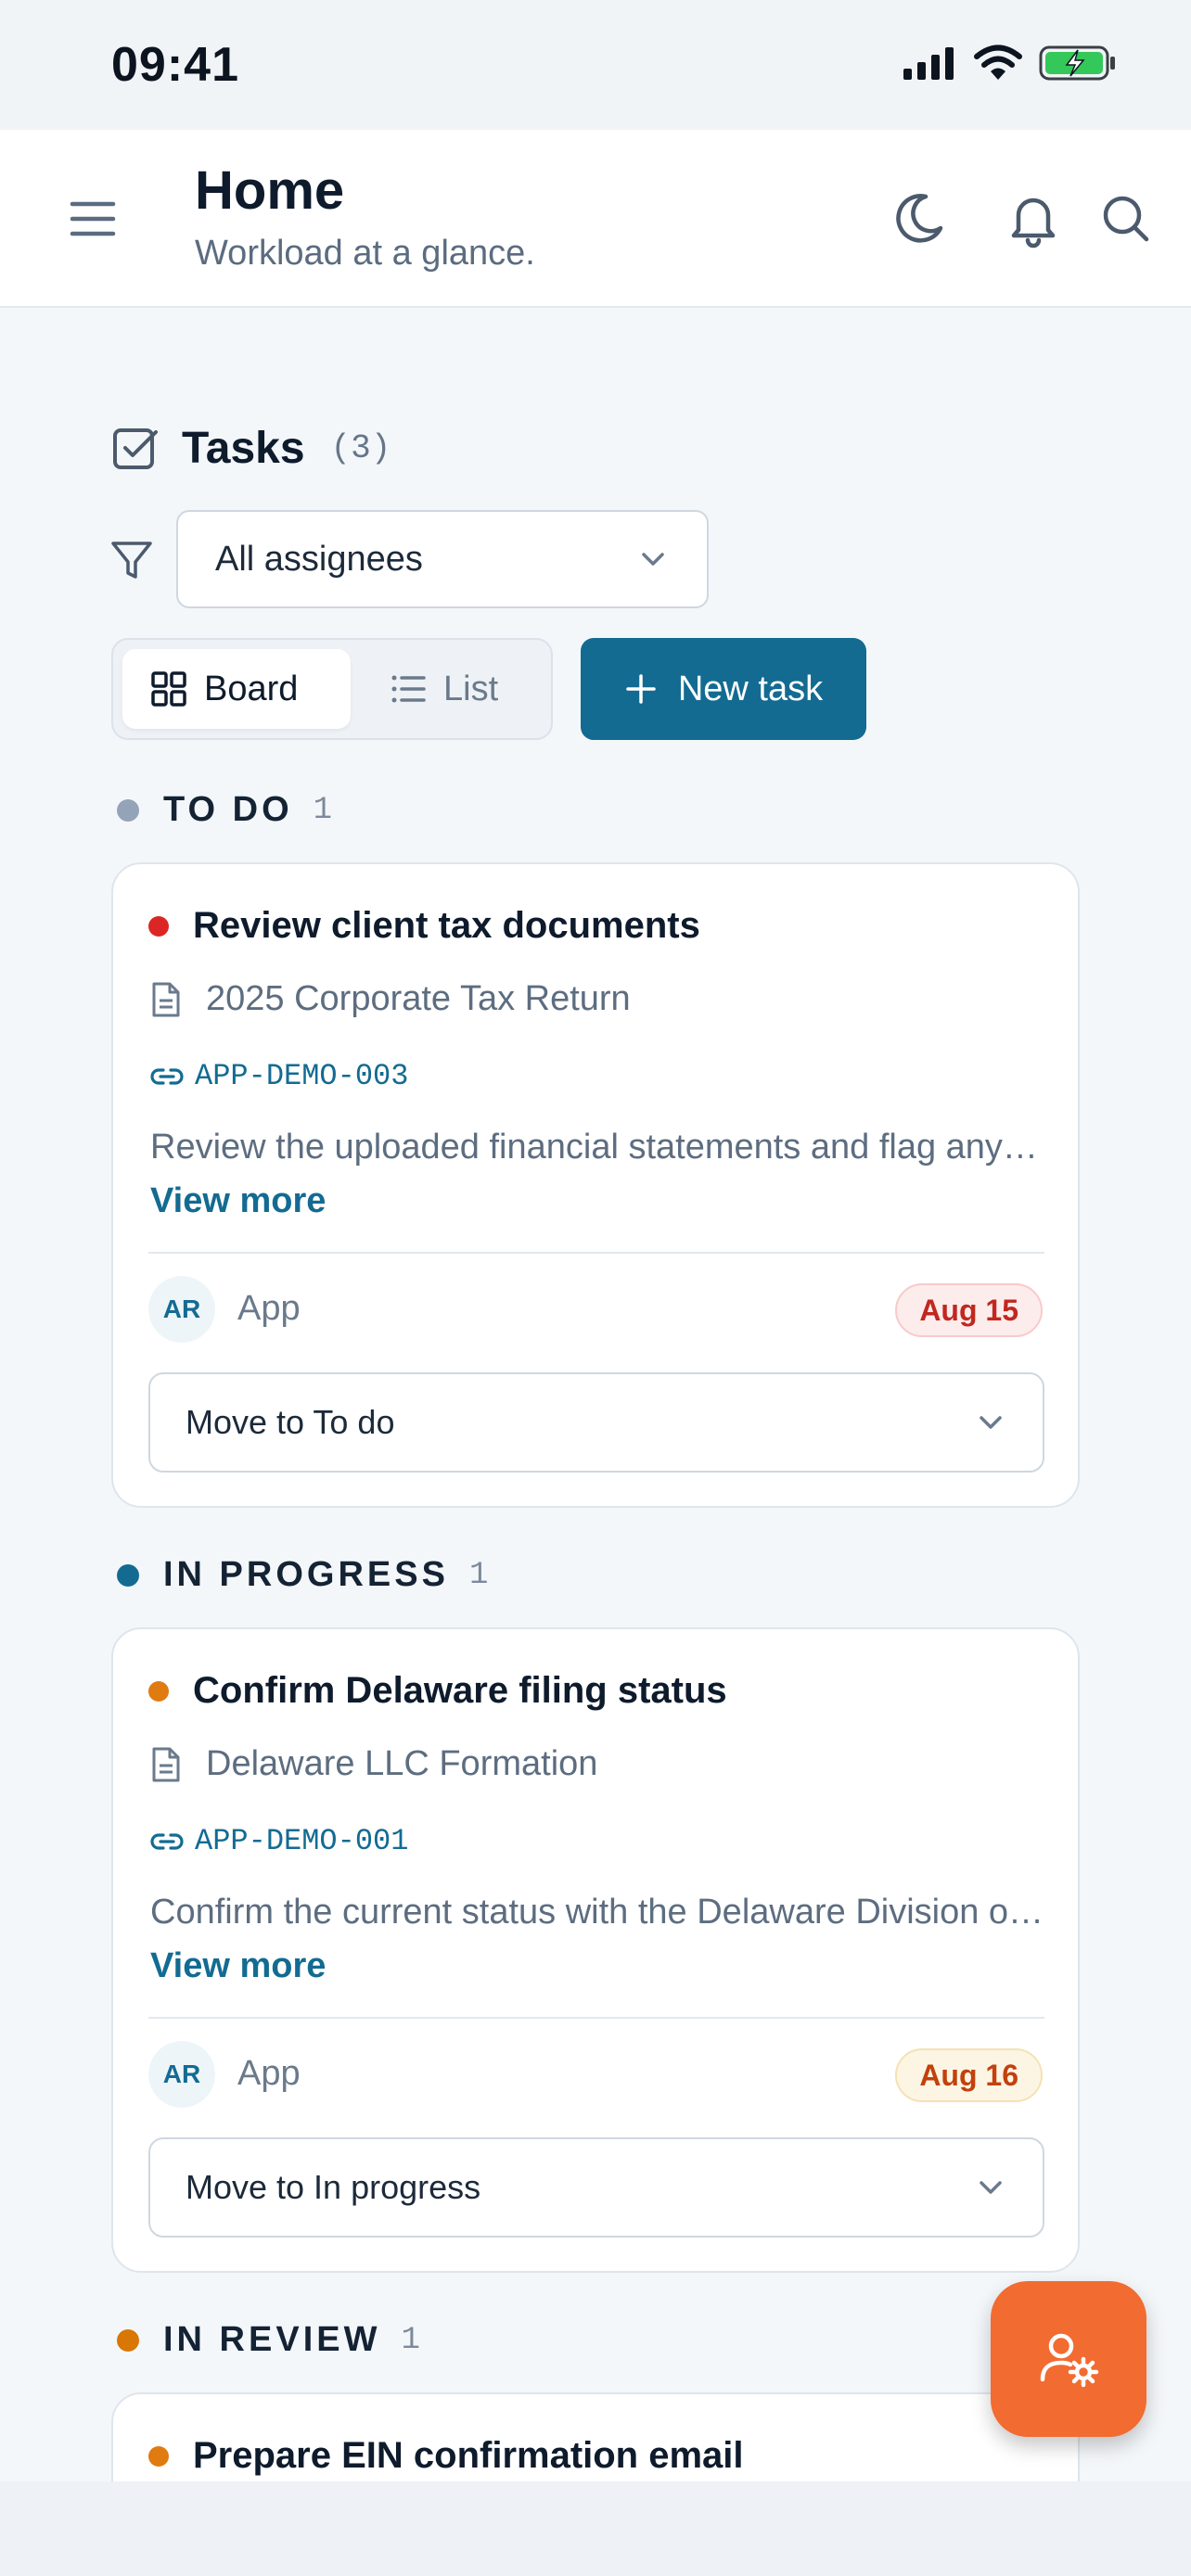 Image resolution: width=1191 pixels, height=2576 pixels. I want to click on card-title-row: Review client tax documents, so click(424, 926).